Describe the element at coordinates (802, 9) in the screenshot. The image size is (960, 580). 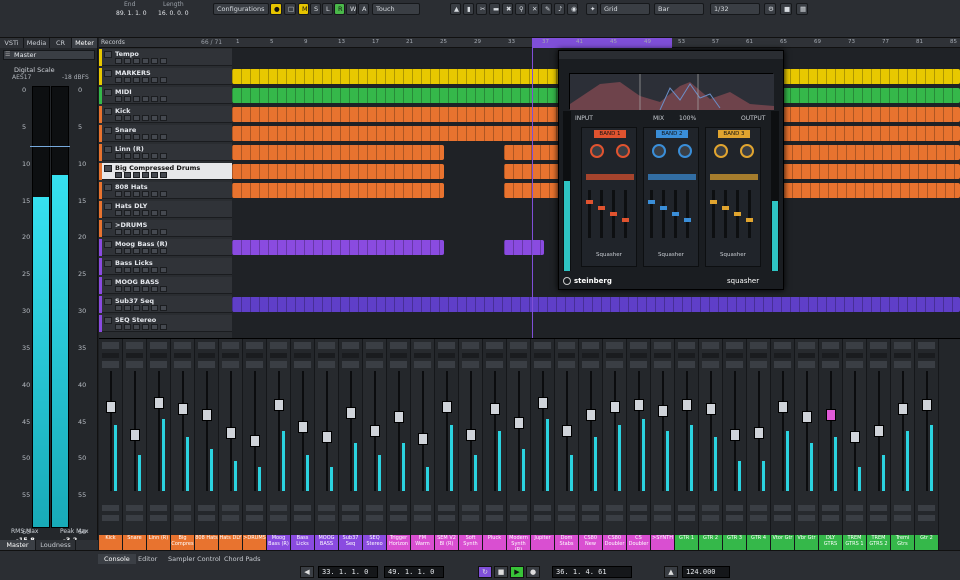
I see `window-layout-icon: ▦` at that location.